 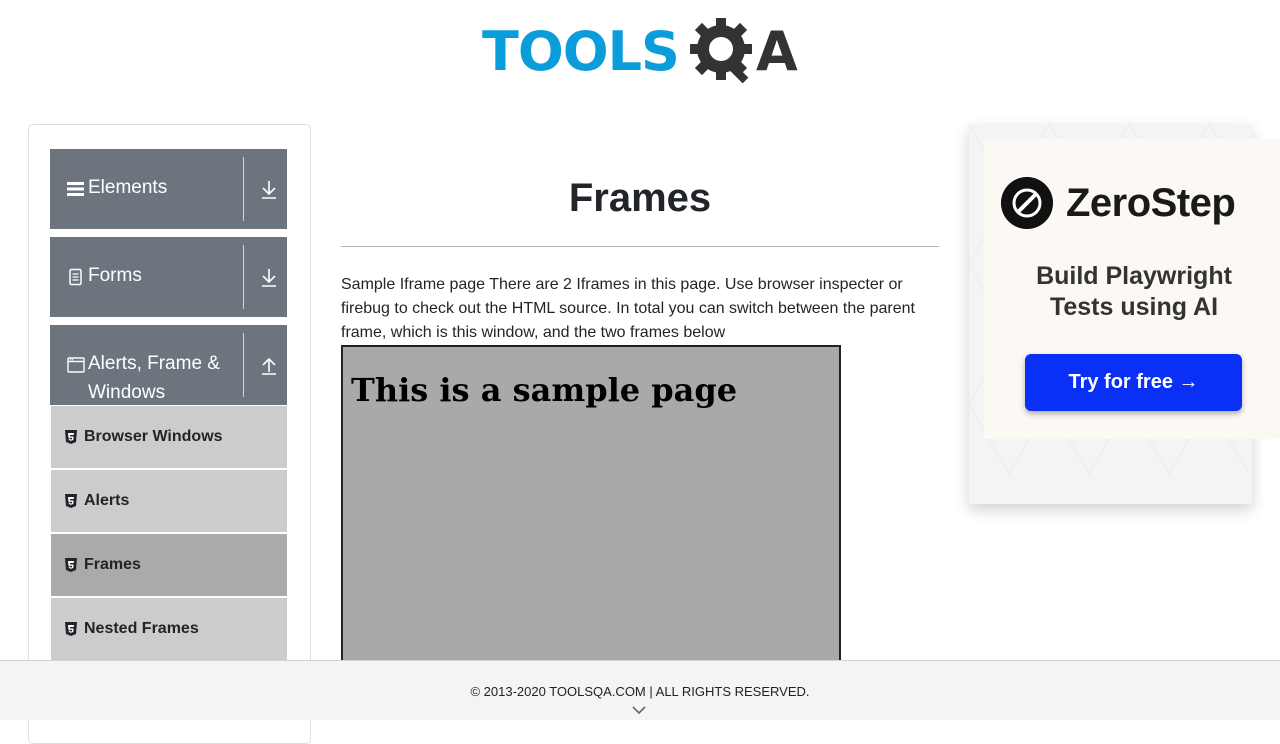 I want to click on site-header: TOOLS A, so click(x=640, y=55).